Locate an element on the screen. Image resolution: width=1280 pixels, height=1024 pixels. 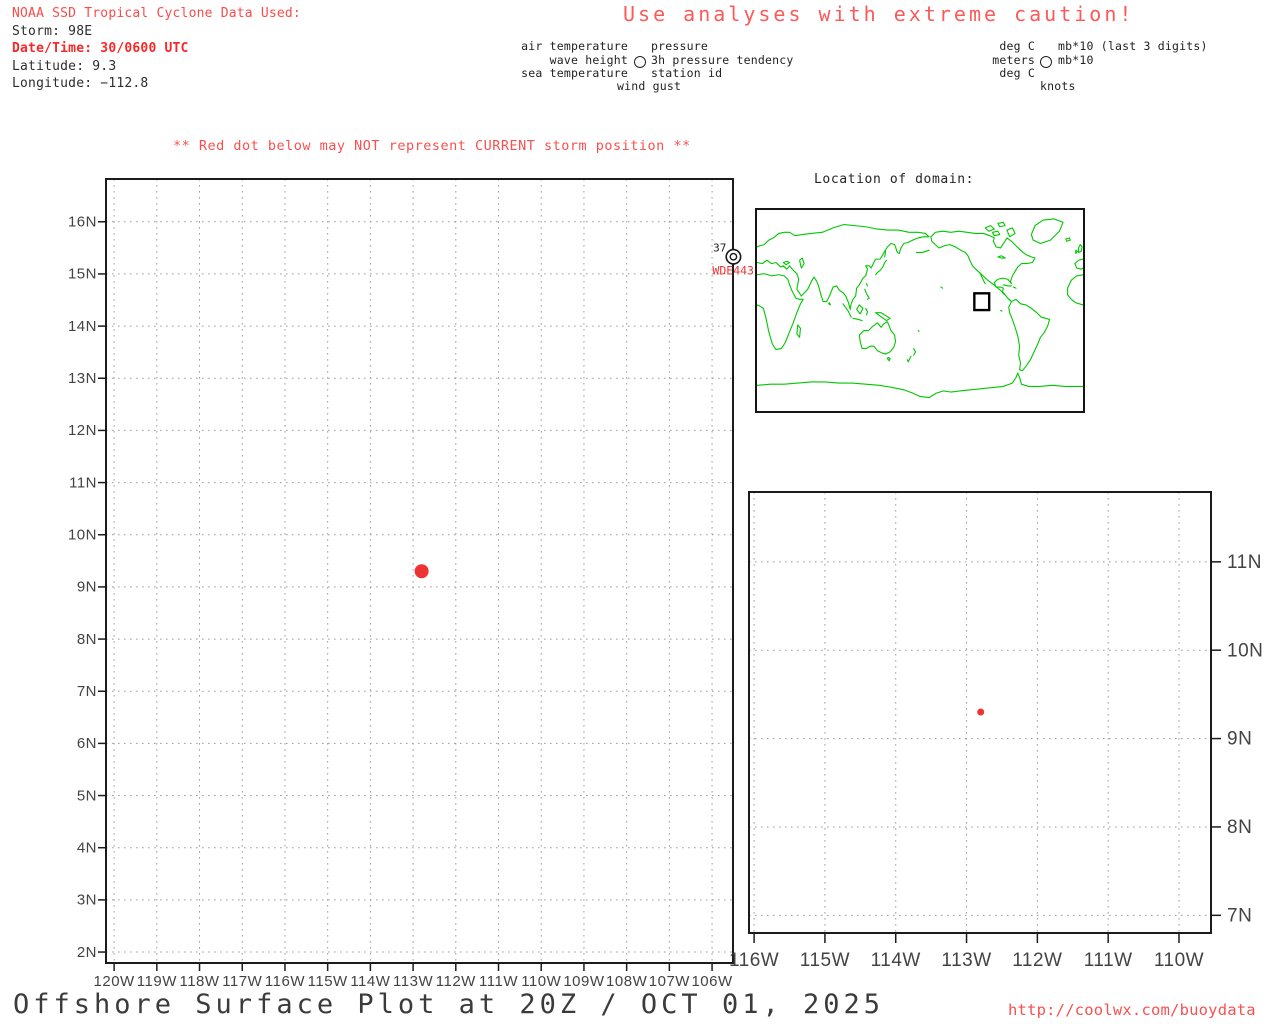
station-id-label: WDE443 is located at coordinates (733, 271).